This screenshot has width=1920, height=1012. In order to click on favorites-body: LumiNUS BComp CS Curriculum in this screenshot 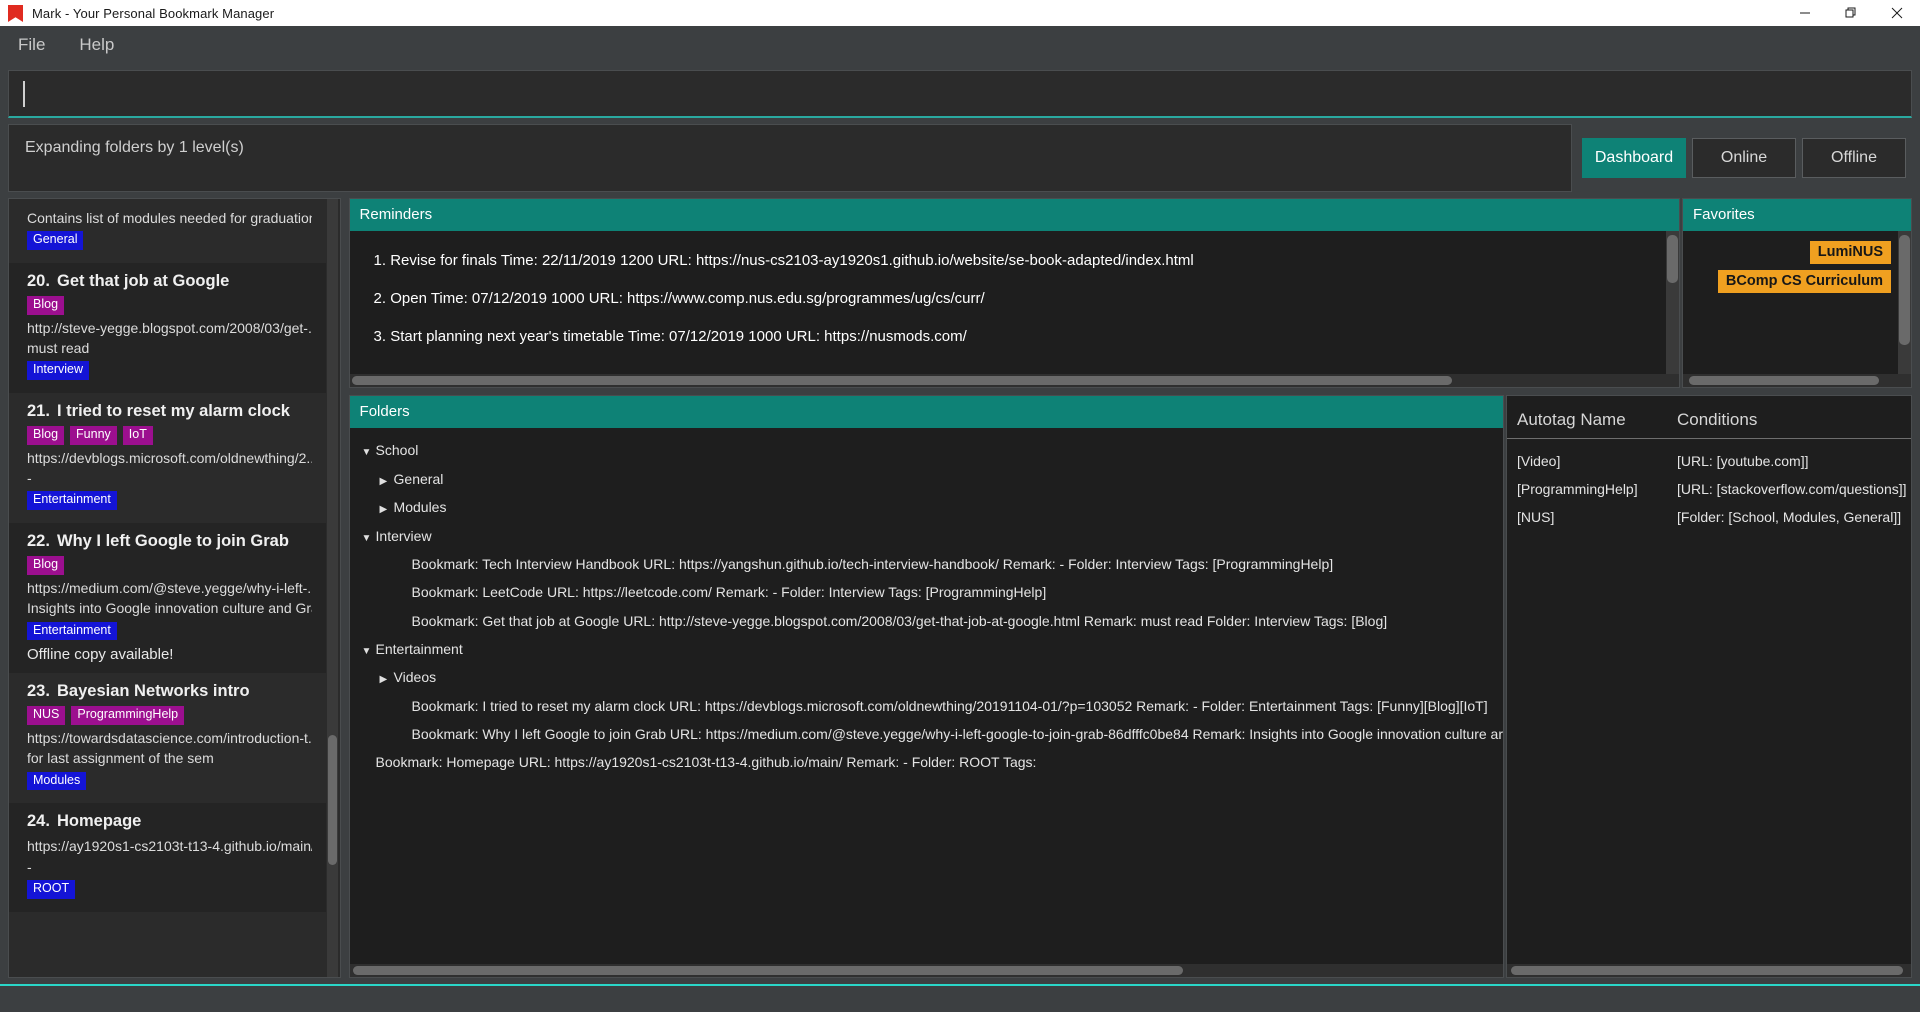, I will do `click(1797, 302)`.